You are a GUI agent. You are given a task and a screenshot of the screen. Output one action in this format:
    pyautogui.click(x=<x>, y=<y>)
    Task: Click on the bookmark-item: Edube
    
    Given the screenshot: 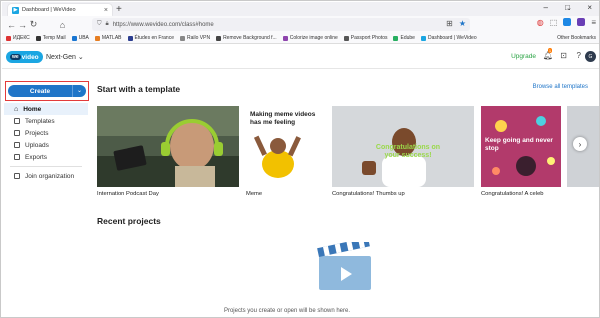 What is the action you would take?
    pyautogui.click(x=404, y=38)
    